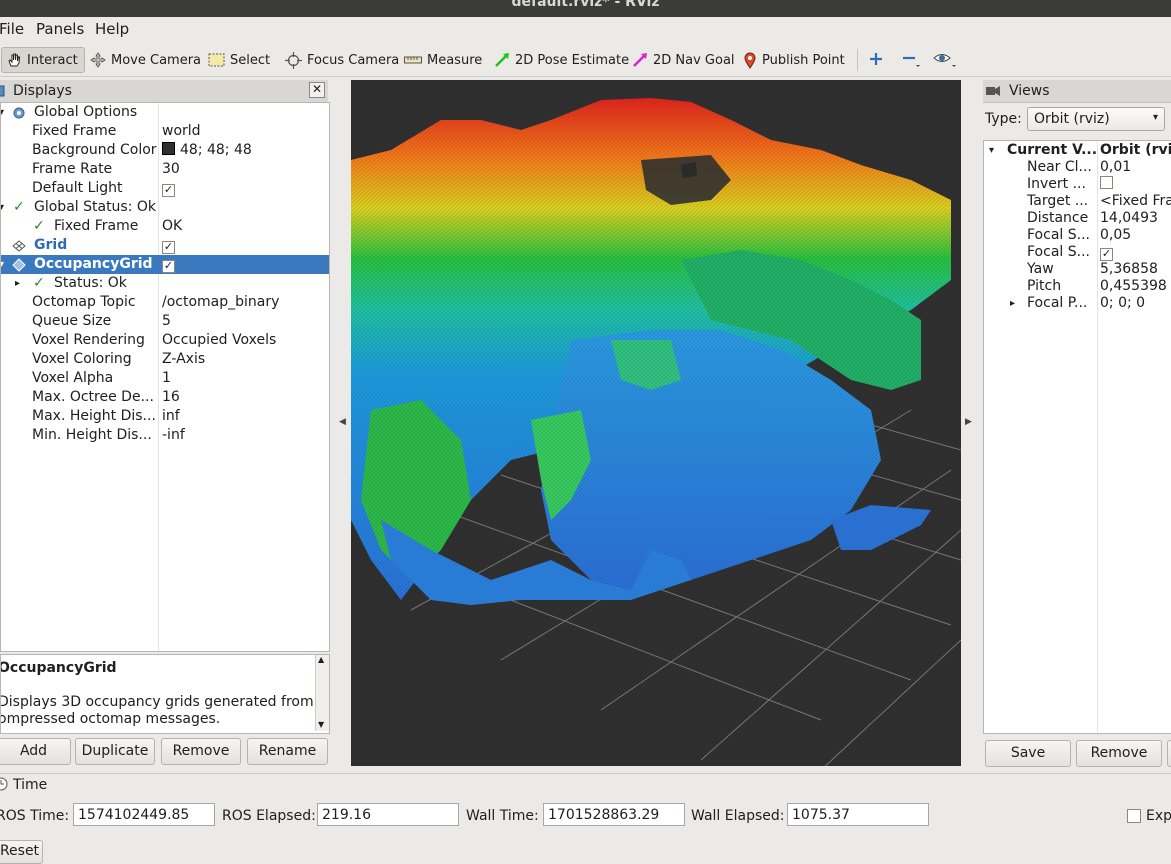 Image resolution: width=1171 pixels, height=864 pixels. What do you see at coordinates (12, 29) in the screenshot?
I see `menu-file: File` at bounding box center [12, 29].